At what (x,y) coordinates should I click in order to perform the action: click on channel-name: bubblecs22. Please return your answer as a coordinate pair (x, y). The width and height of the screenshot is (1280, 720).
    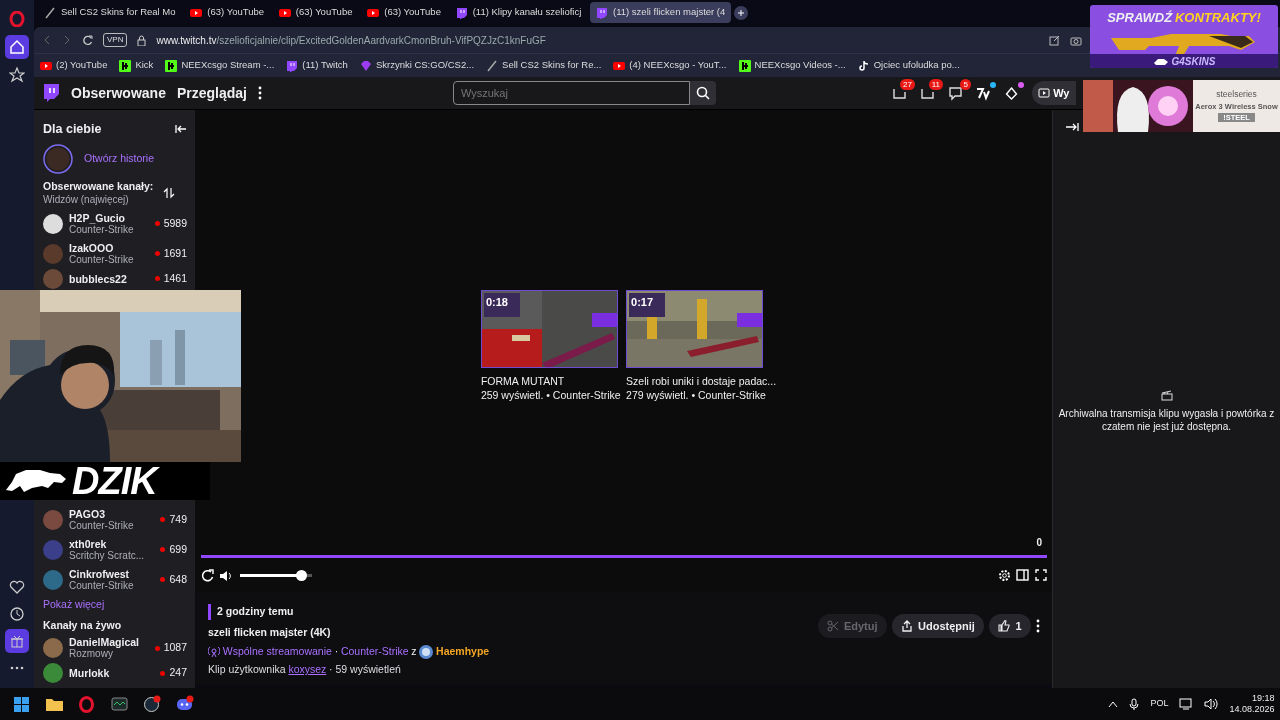
    Looking at the image, I should click on (98, 278).